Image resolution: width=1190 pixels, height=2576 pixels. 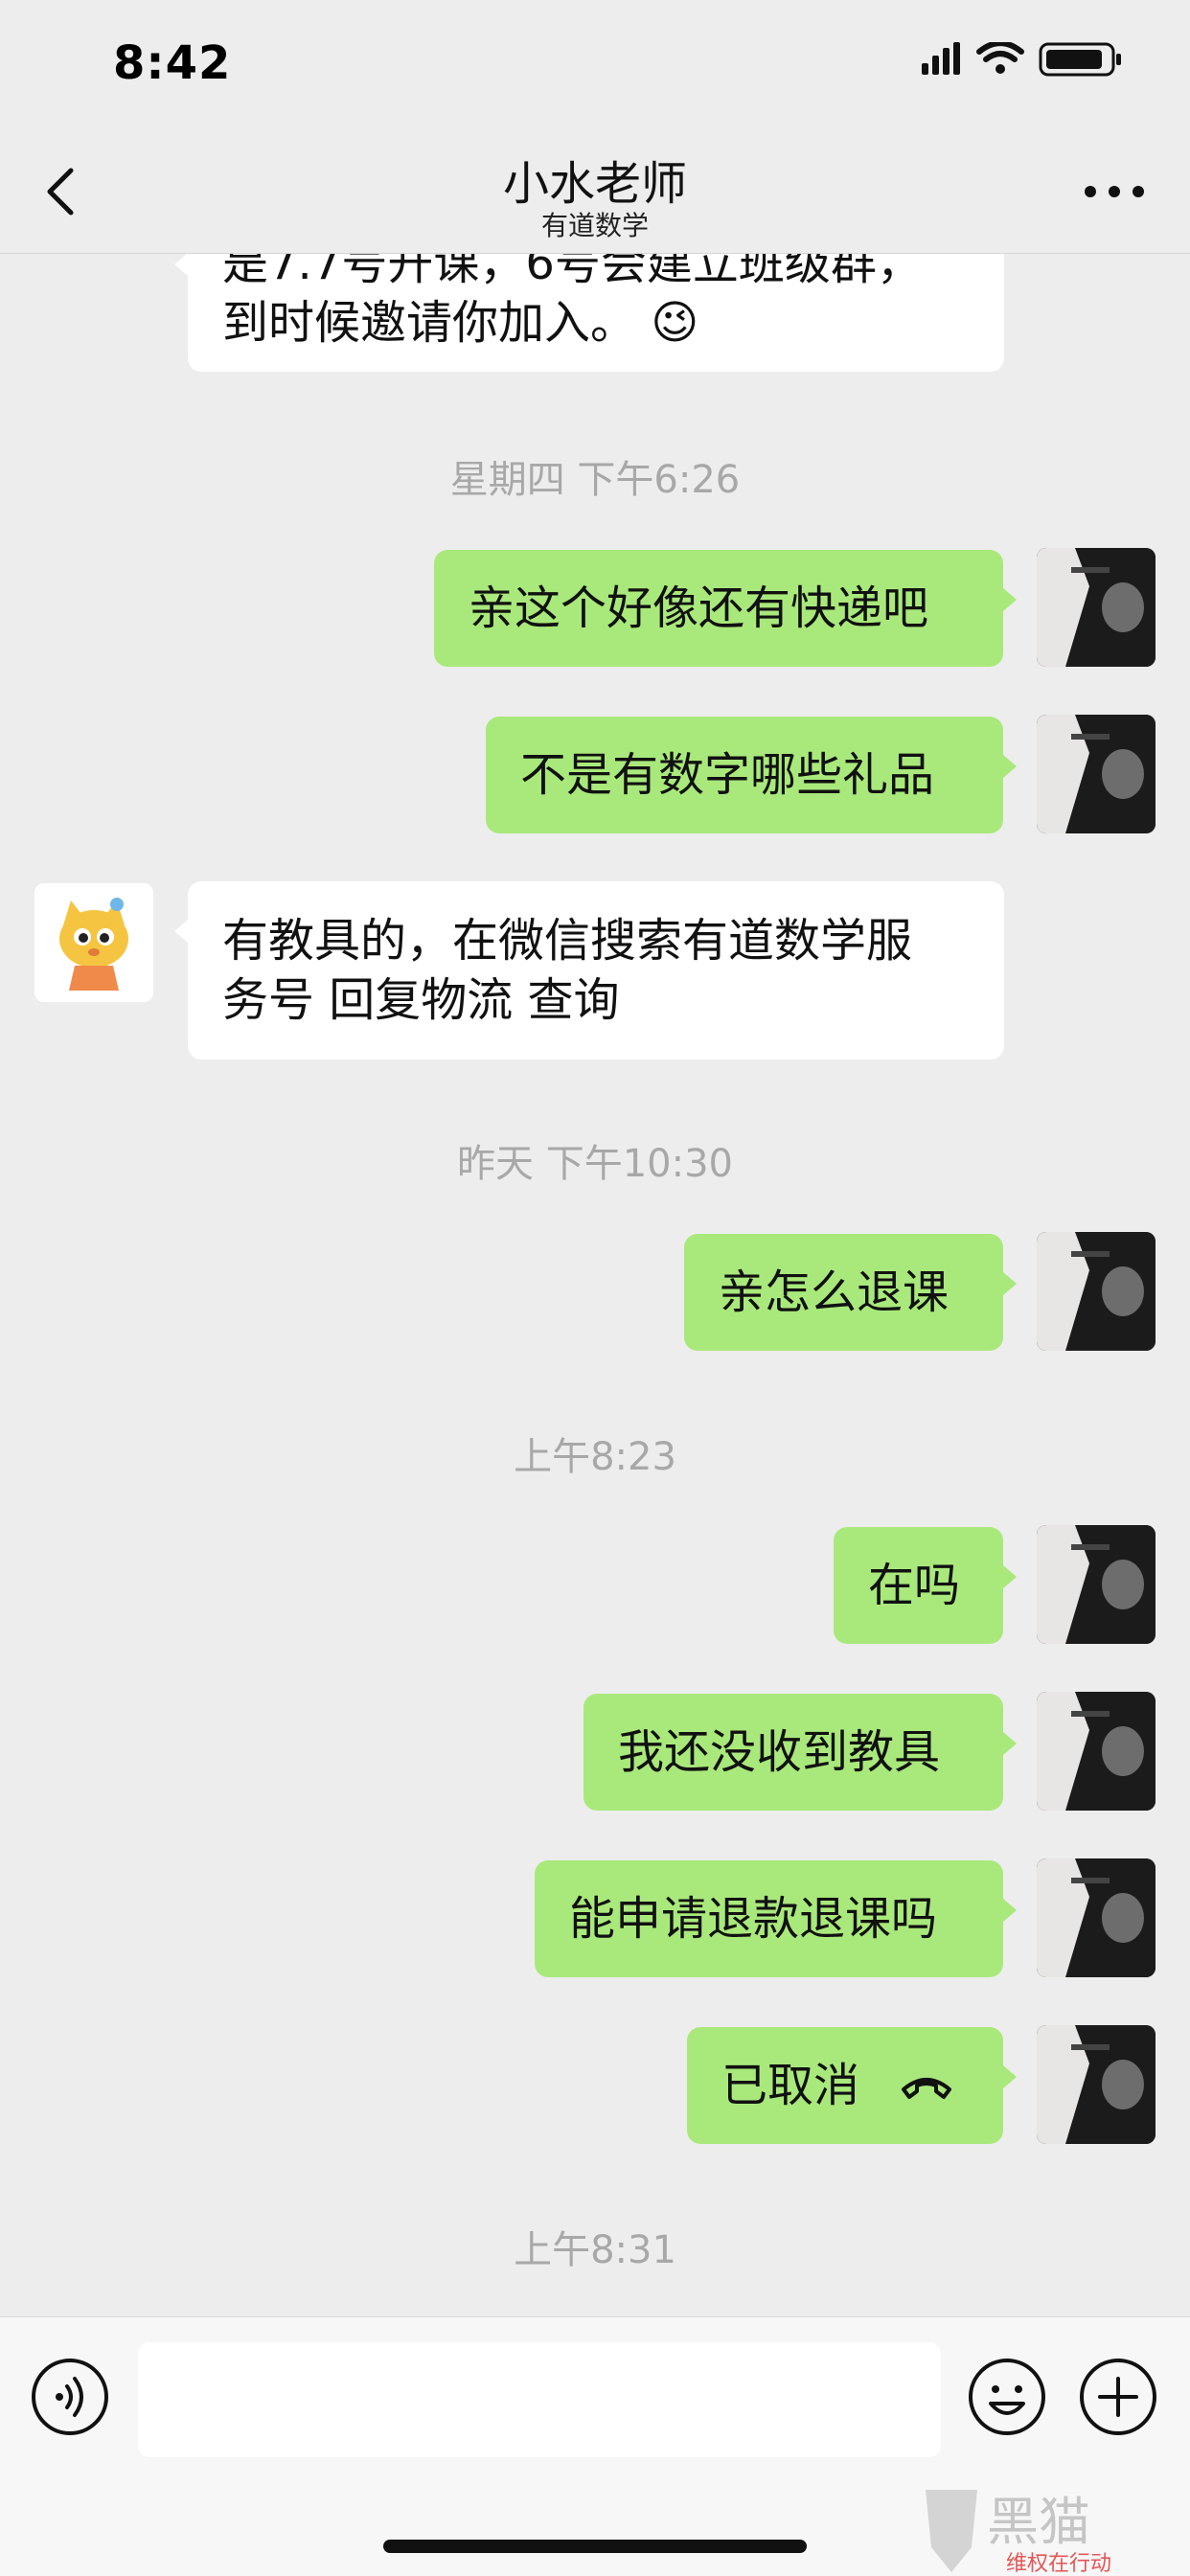 What do you see at coordinates (540, 2399) in the screenshot?
I see `message-input` at bounding box center [540, 2399].